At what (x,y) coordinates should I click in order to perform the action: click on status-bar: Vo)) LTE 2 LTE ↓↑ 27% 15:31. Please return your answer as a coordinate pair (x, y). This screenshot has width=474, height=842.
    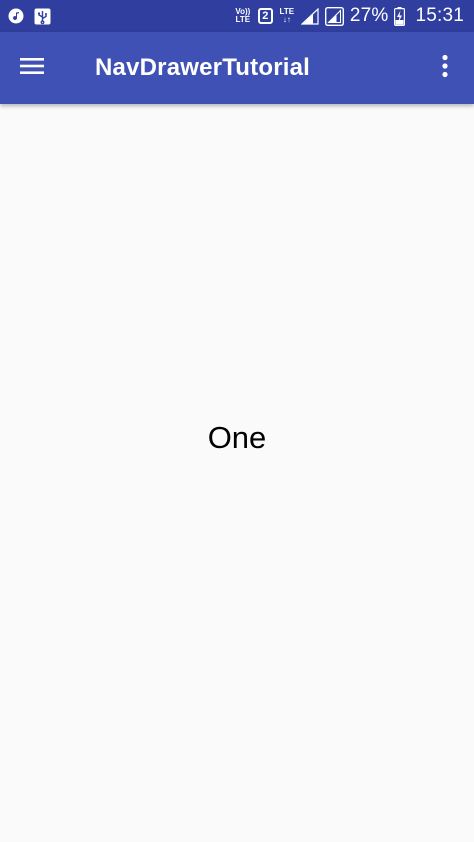
    Looking at the image, I should click on (237, 16).